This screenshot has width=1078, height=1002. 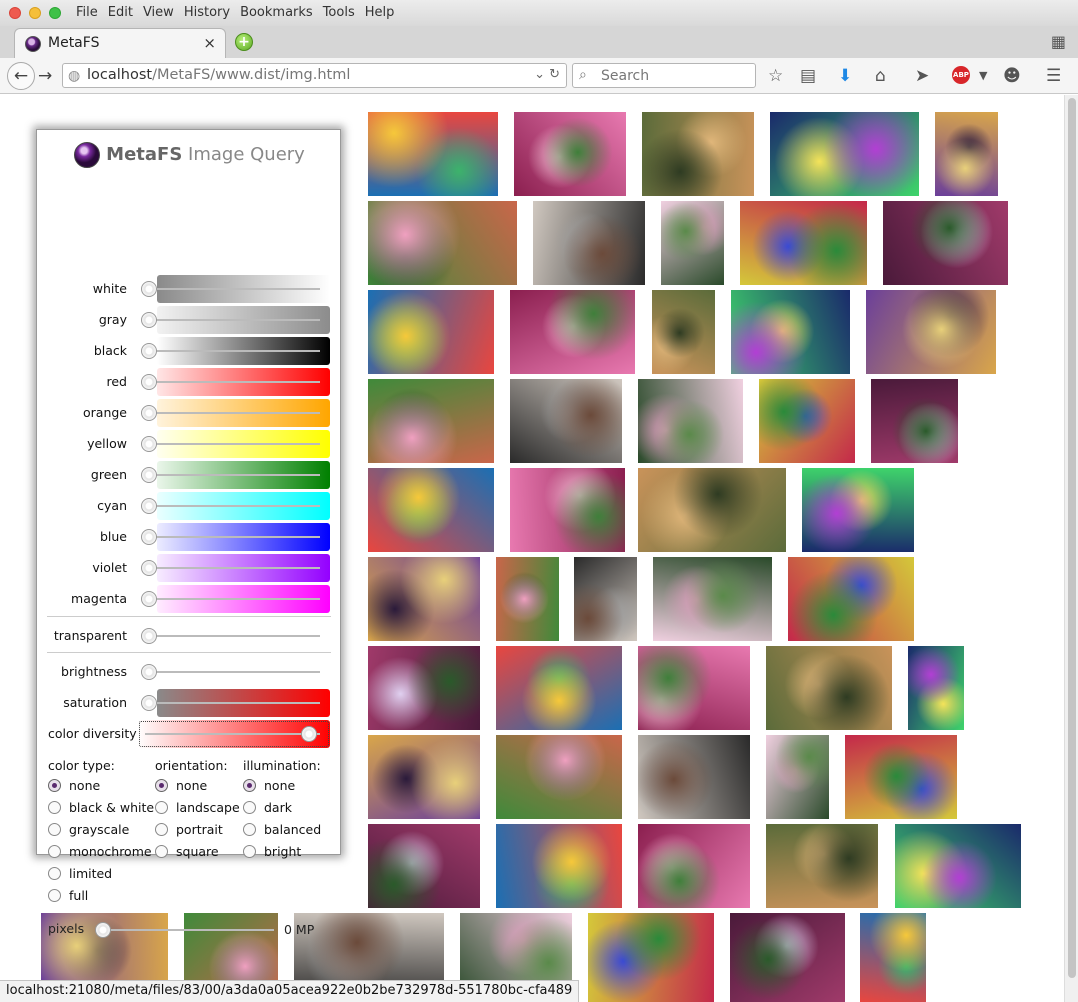 What do you see at coordinates (15, 13) in the screenshot?
I see `window-close-button` at bounding box center [15, 13].